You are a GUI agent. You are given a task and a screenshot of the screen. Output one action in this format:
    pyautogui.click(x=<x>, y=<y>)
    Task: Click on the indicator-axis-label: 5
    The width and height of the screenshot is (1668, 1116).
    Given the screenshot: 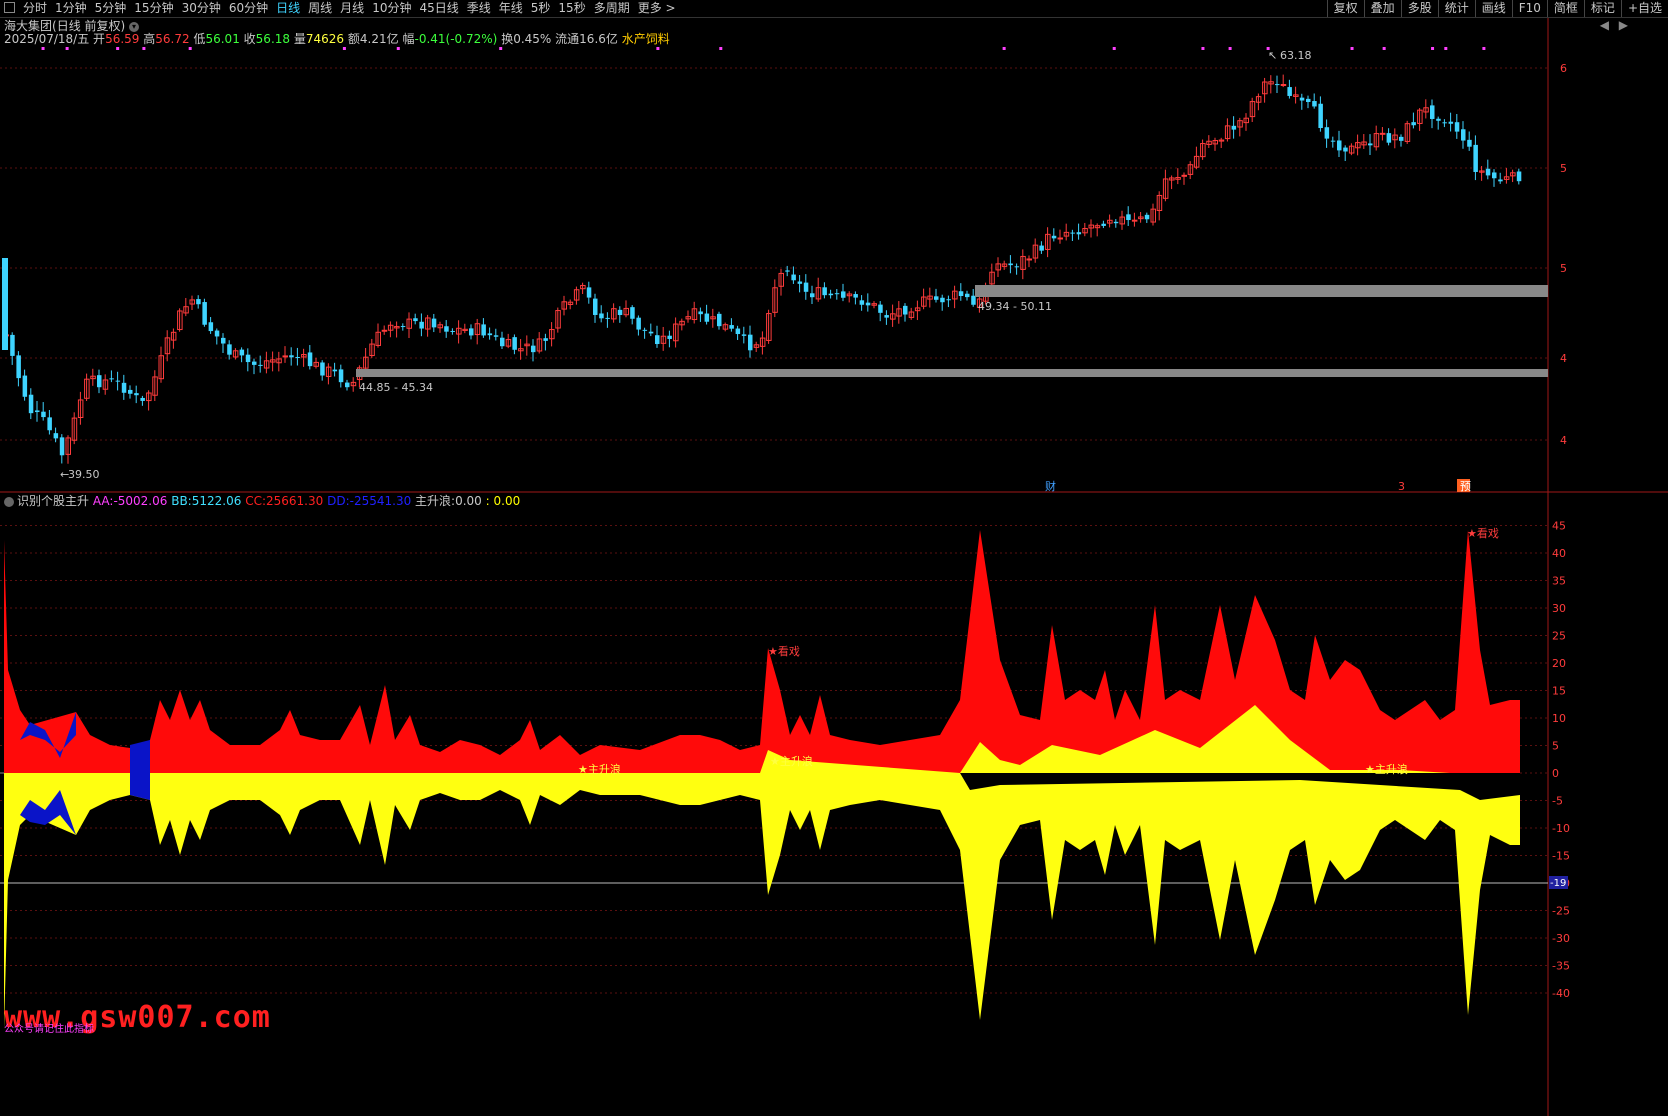 What is the action you would take?
    pyautogui.click(x=1555, y=746)
    